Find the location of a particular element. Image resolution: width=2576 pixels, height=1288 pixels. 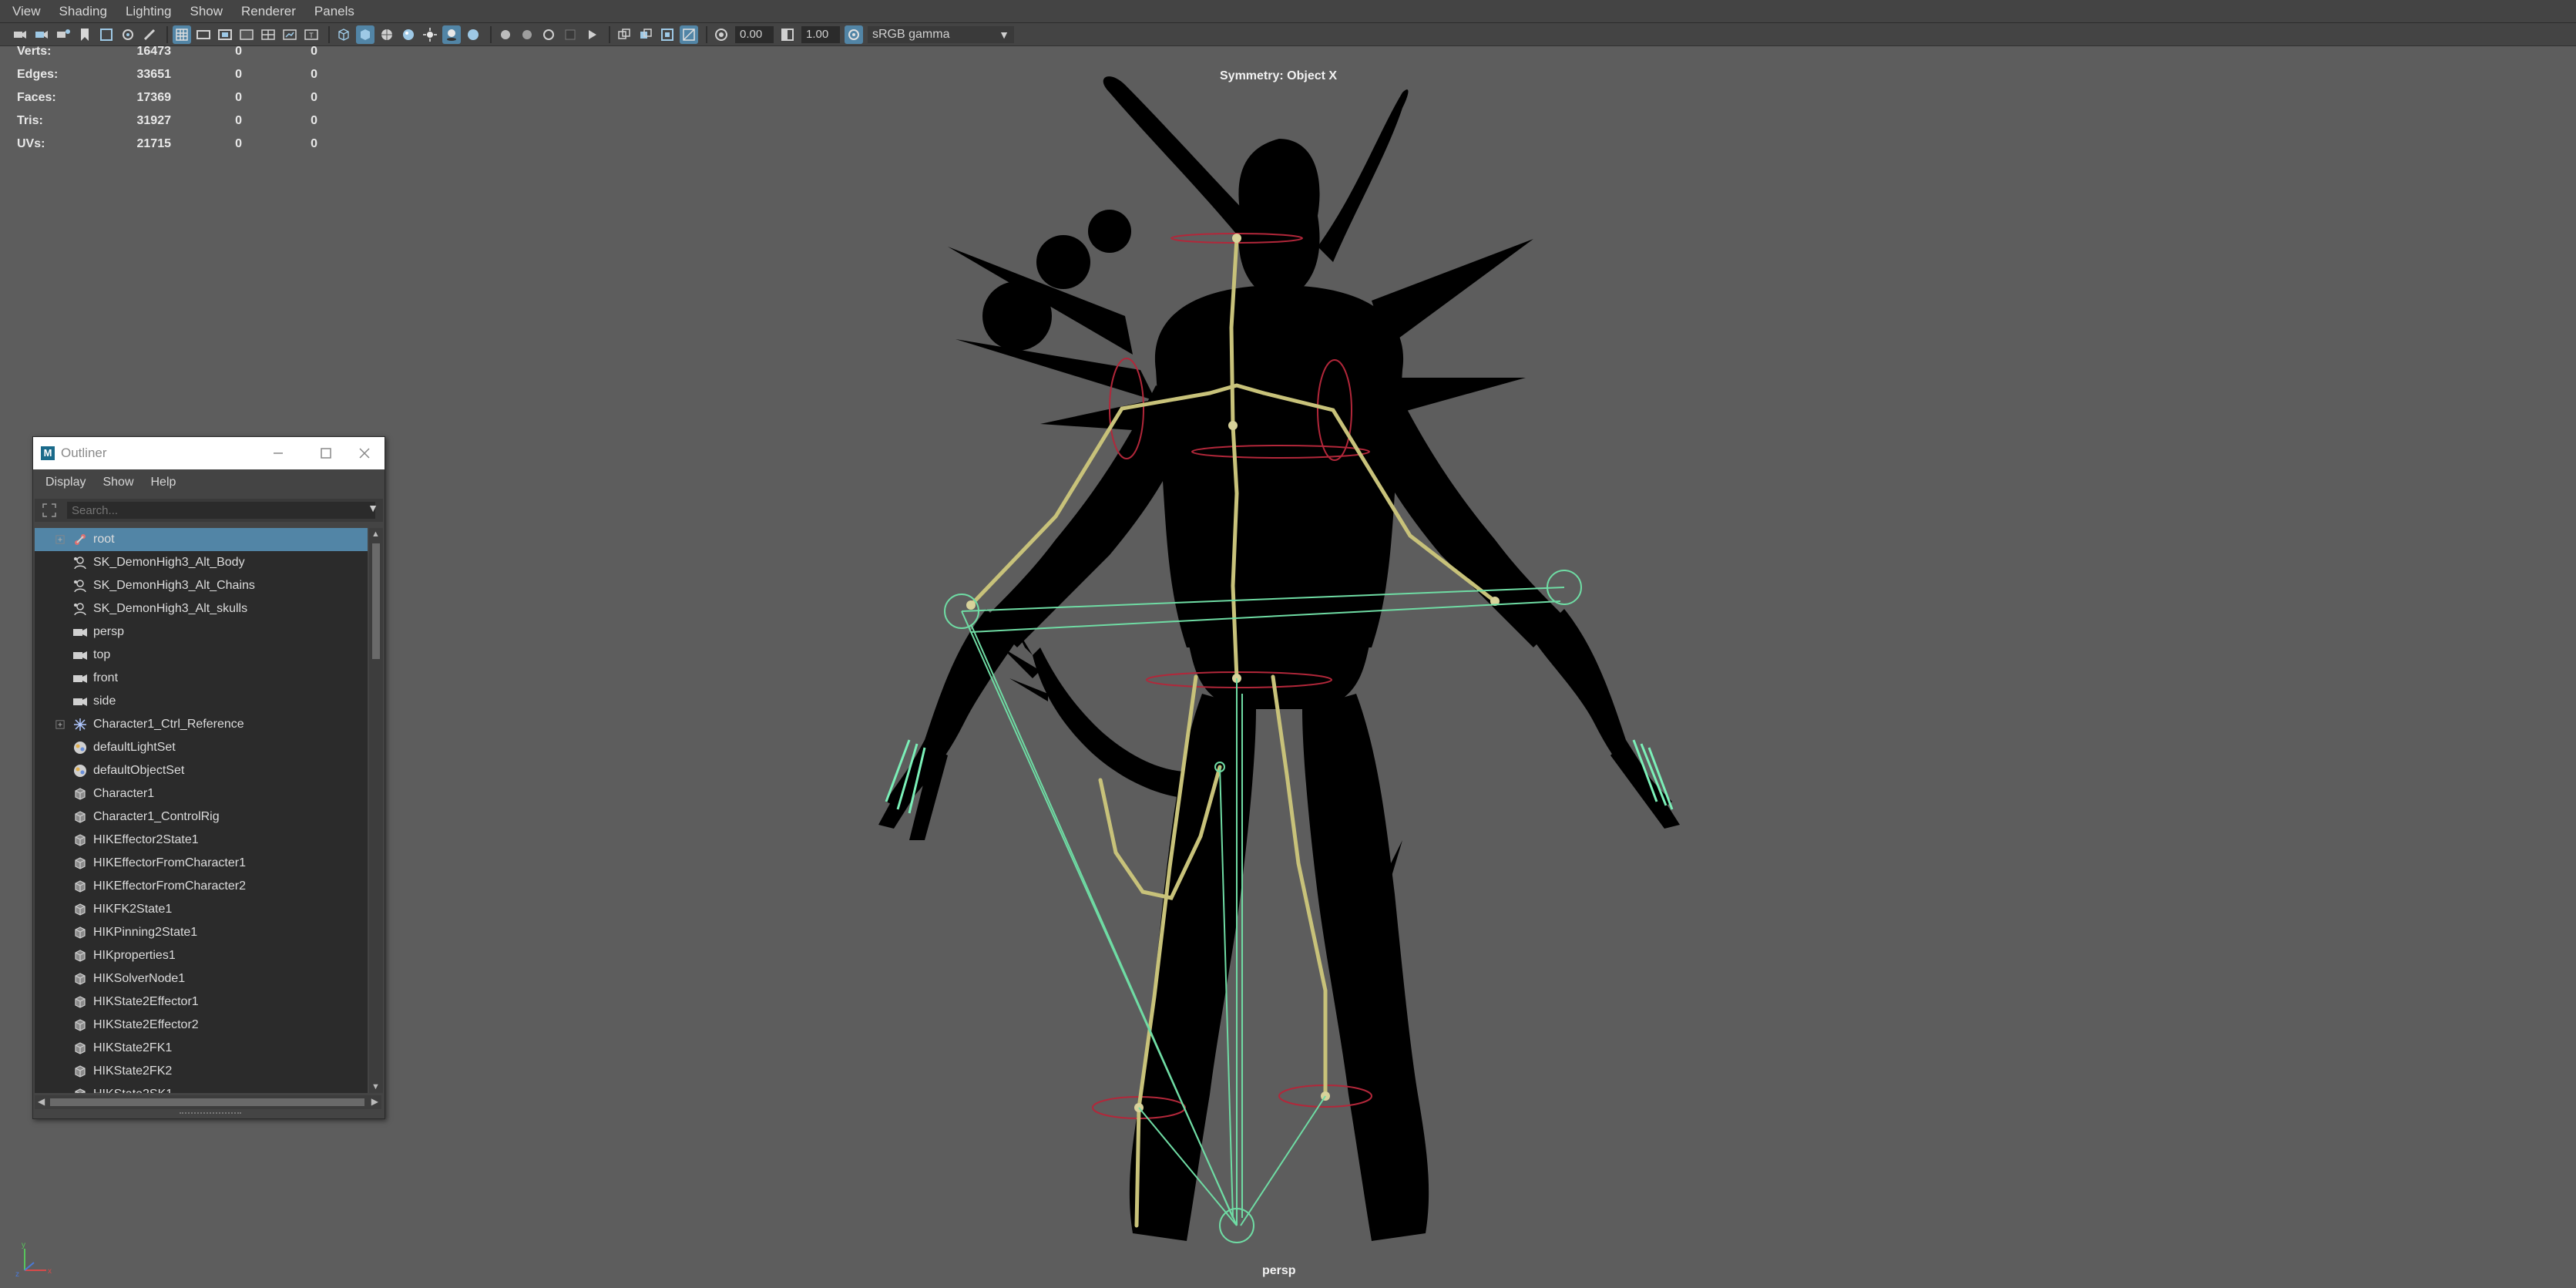

menu-show: Show is located at coordinates (207, 11).